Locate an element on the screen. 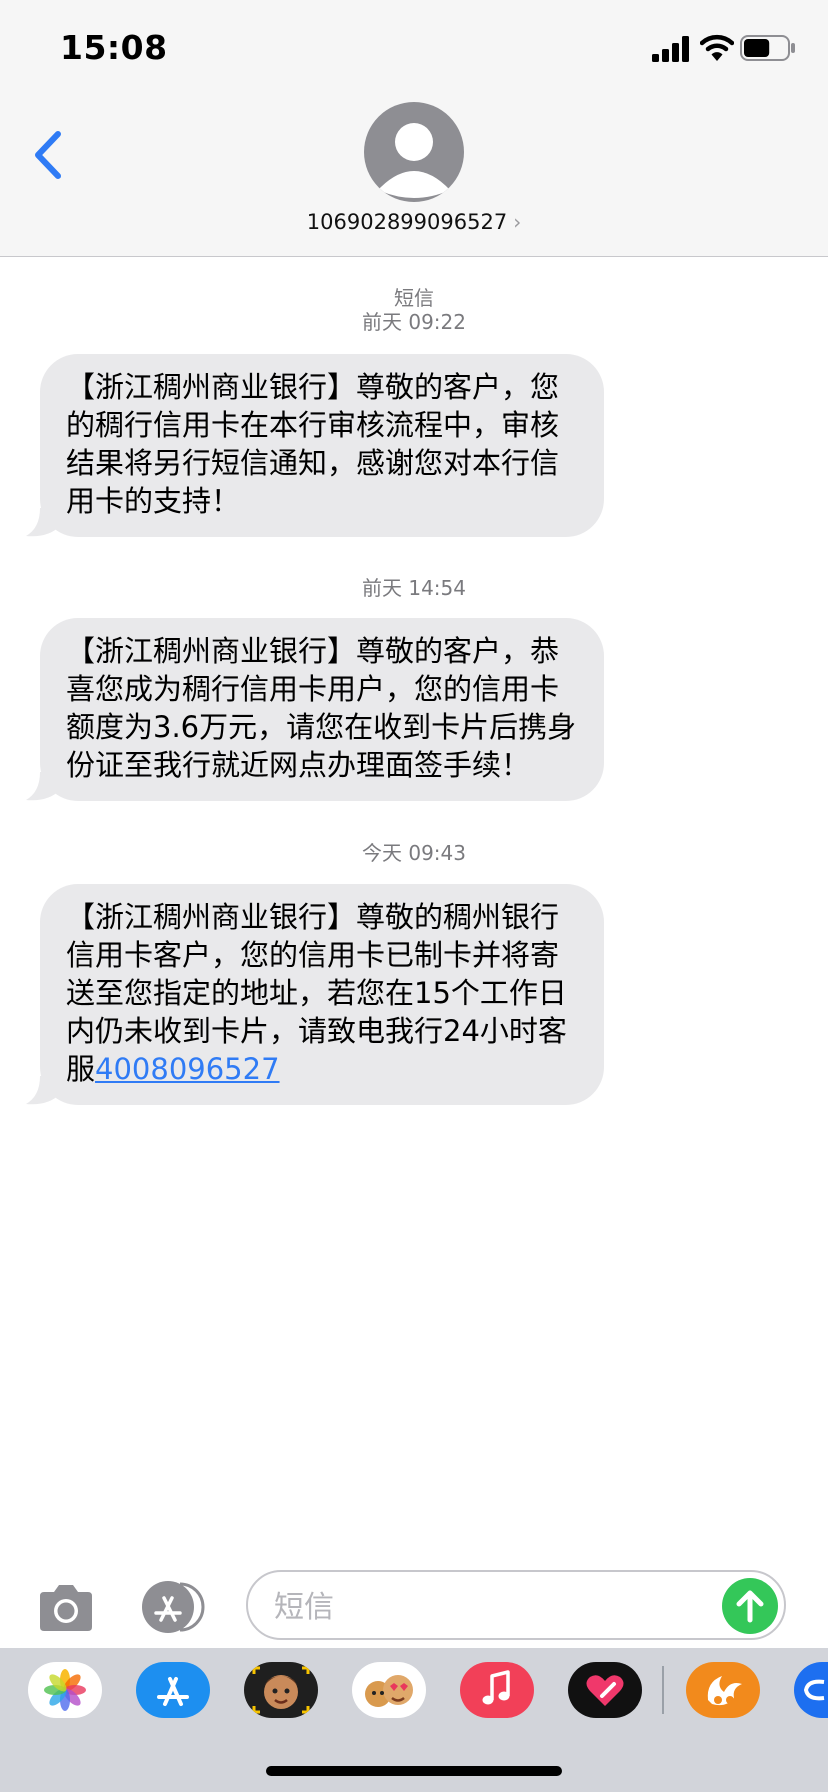 This screenshot has height=1792, width=828. battery-icon is located at coordinates (767, 48).